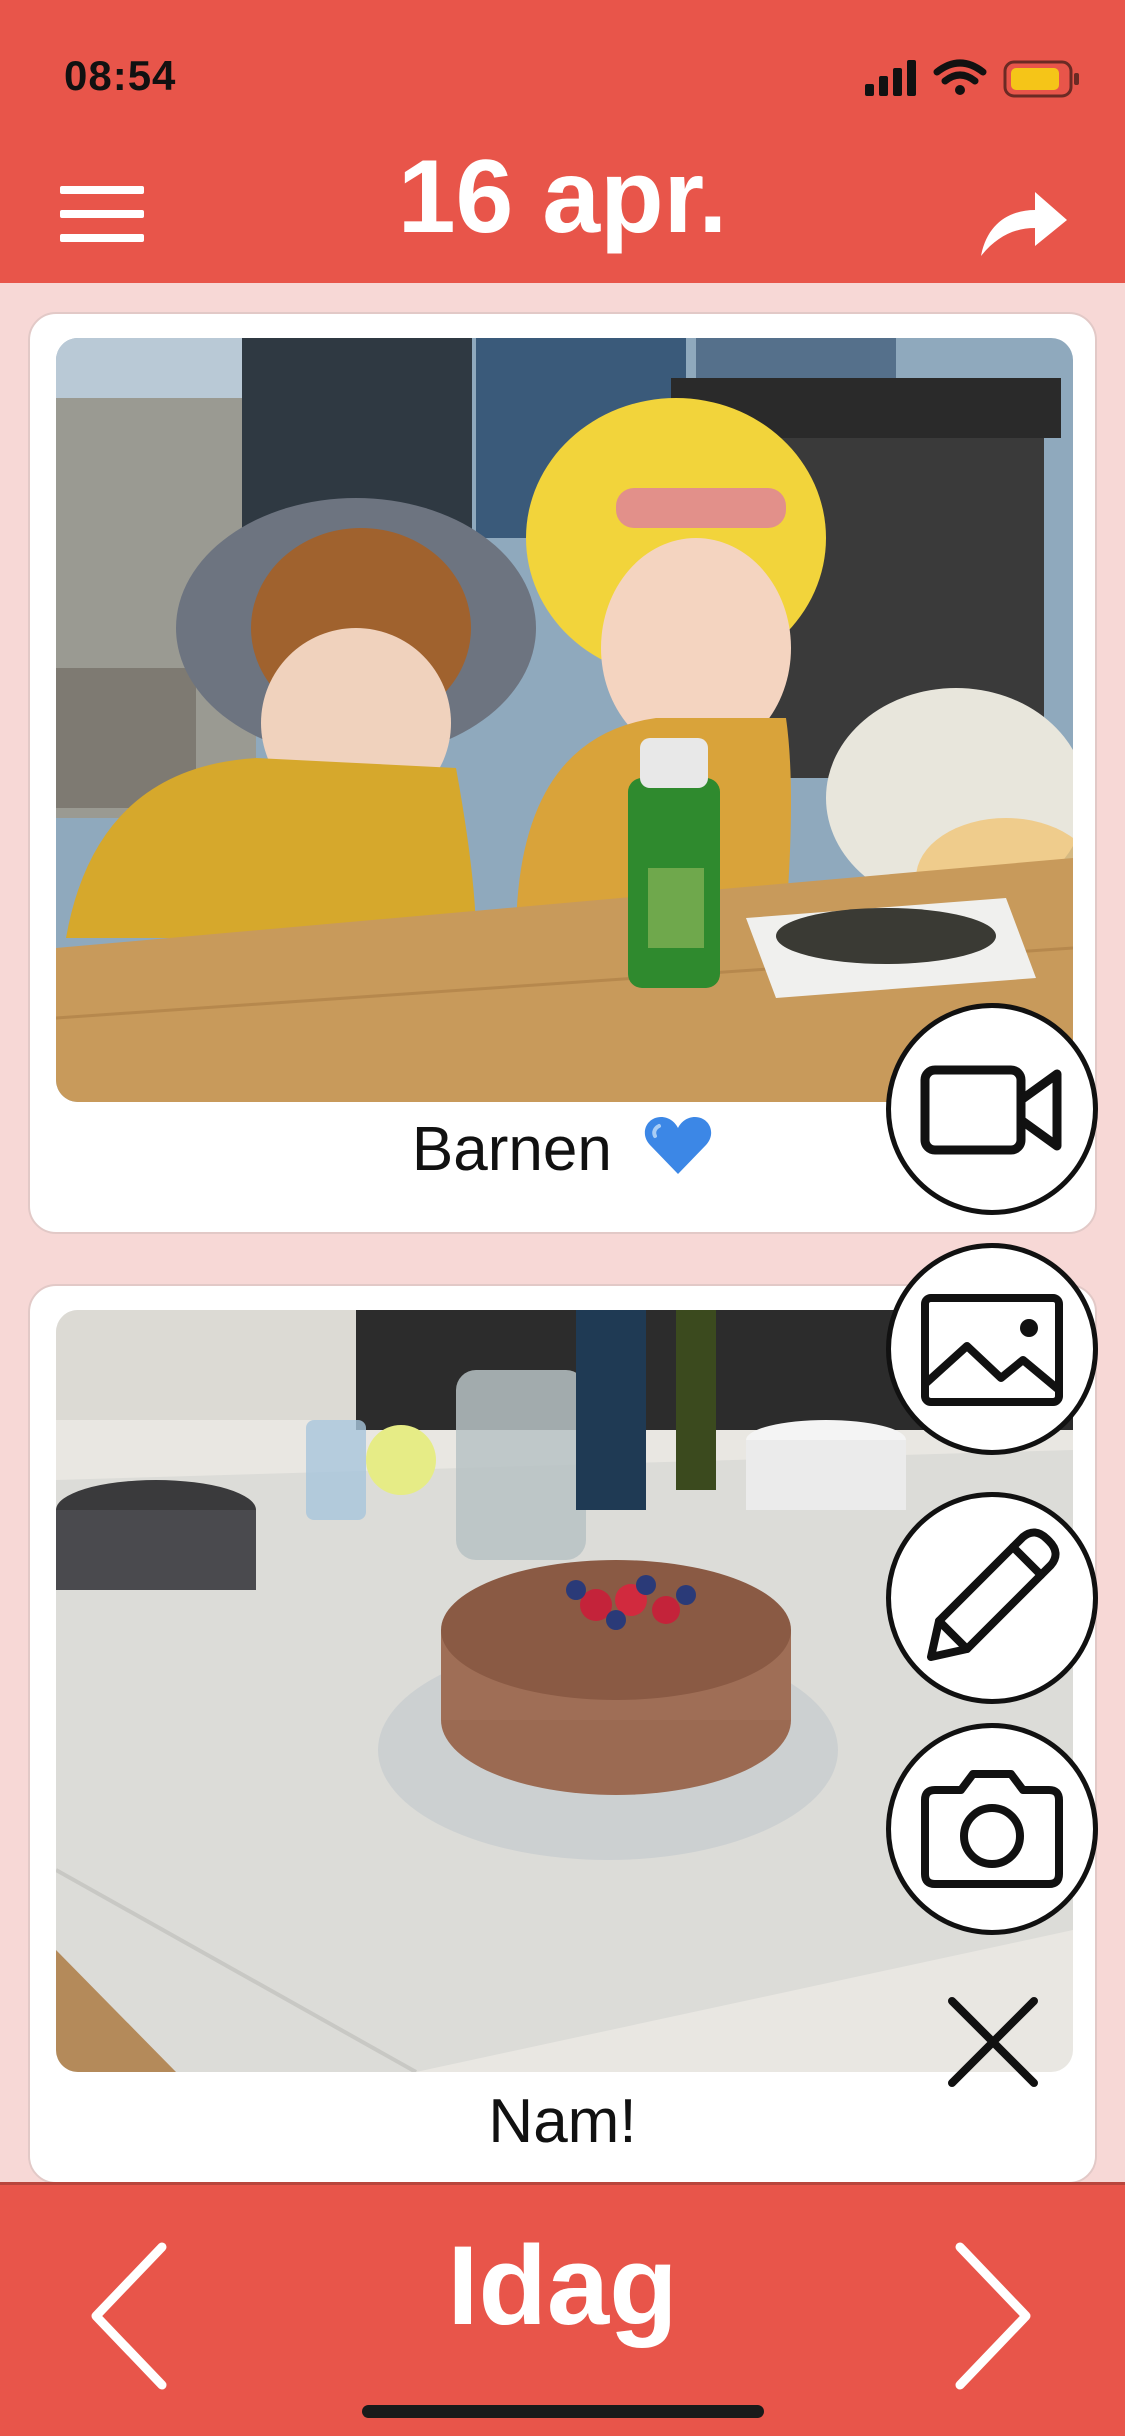 The width and height of the screenshot is (1125, 2436). I want to click on page-title: 16 apr., so click(562, 197).